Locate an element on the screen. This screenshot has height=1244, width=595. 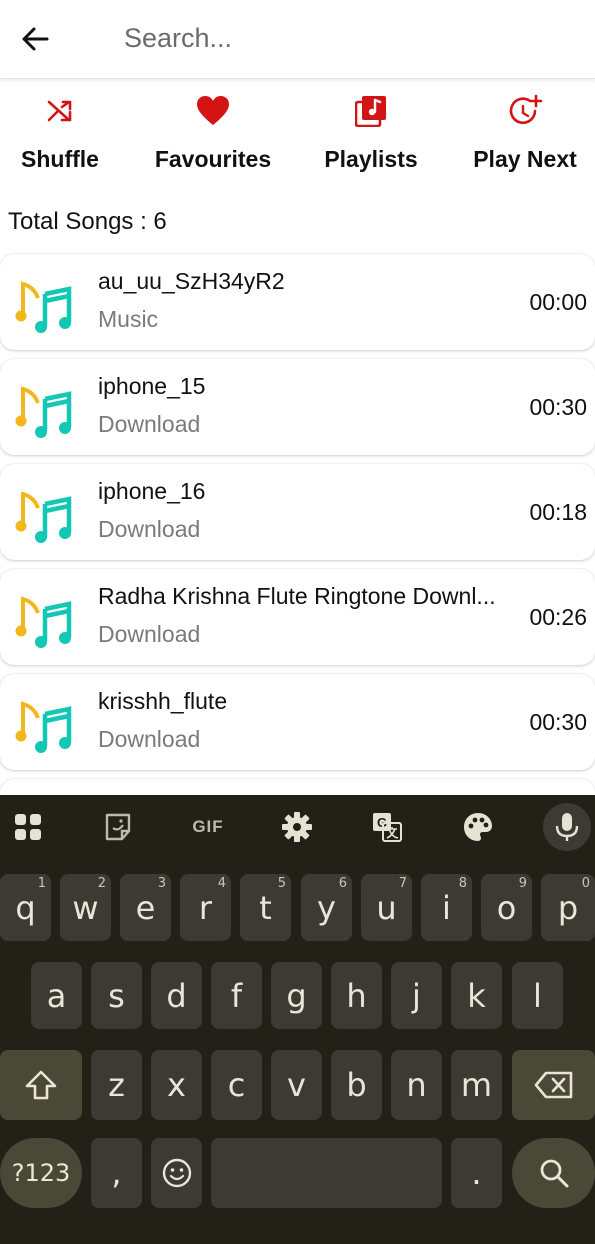
song-title: au_uu_SzH34yR2 is located at coordinates (191, 281).